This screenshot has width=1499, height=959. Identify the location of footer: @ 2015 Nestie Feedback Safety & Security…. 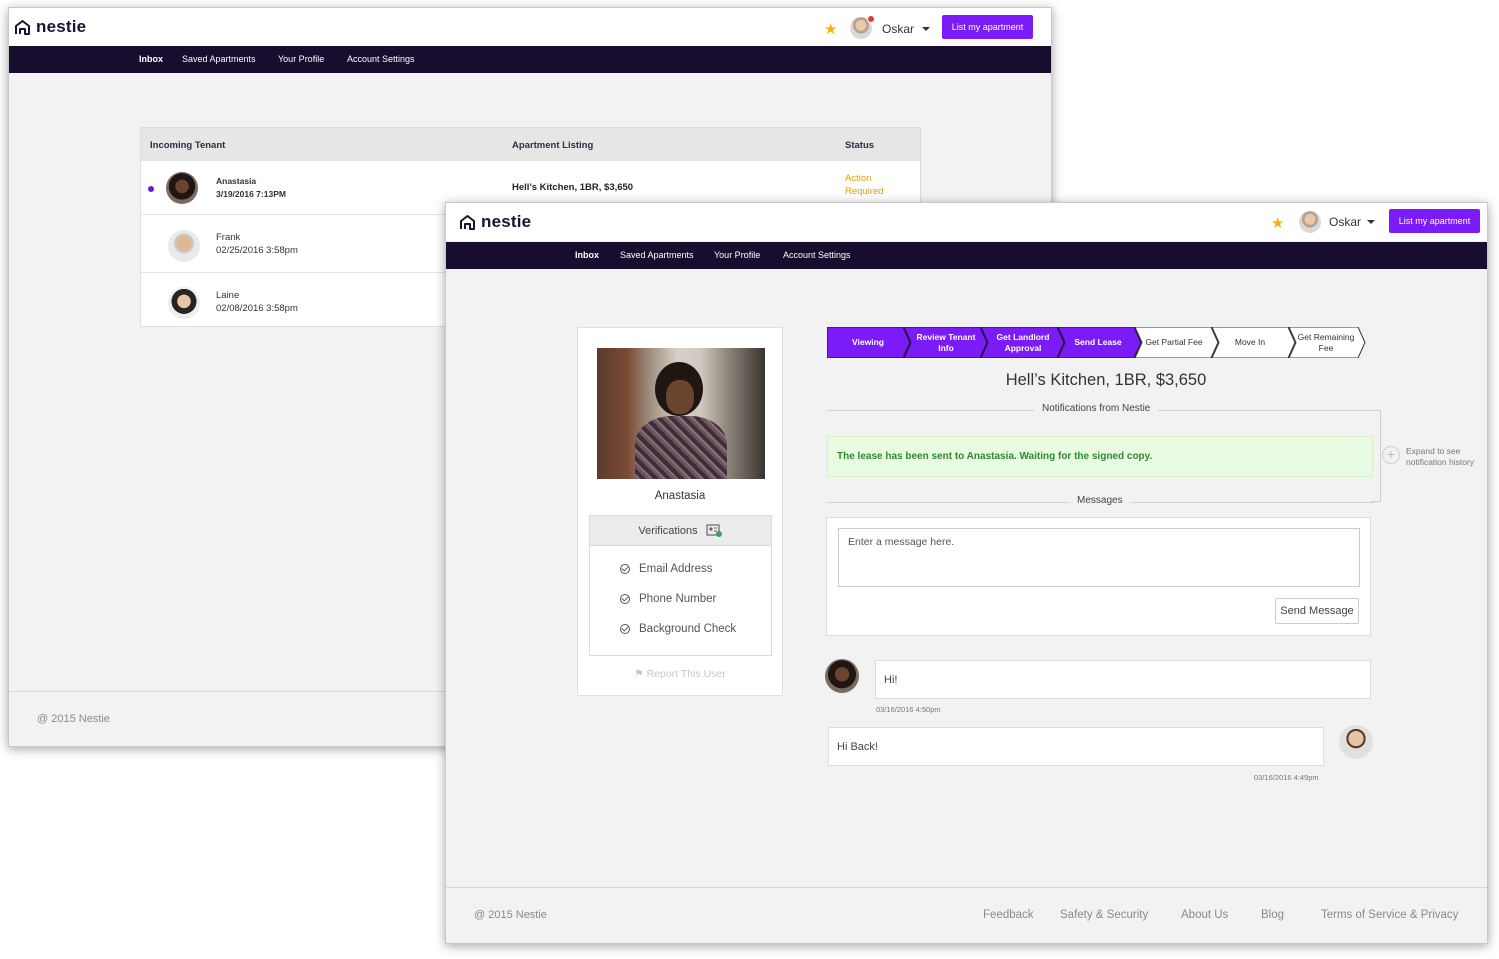
(966, 915).